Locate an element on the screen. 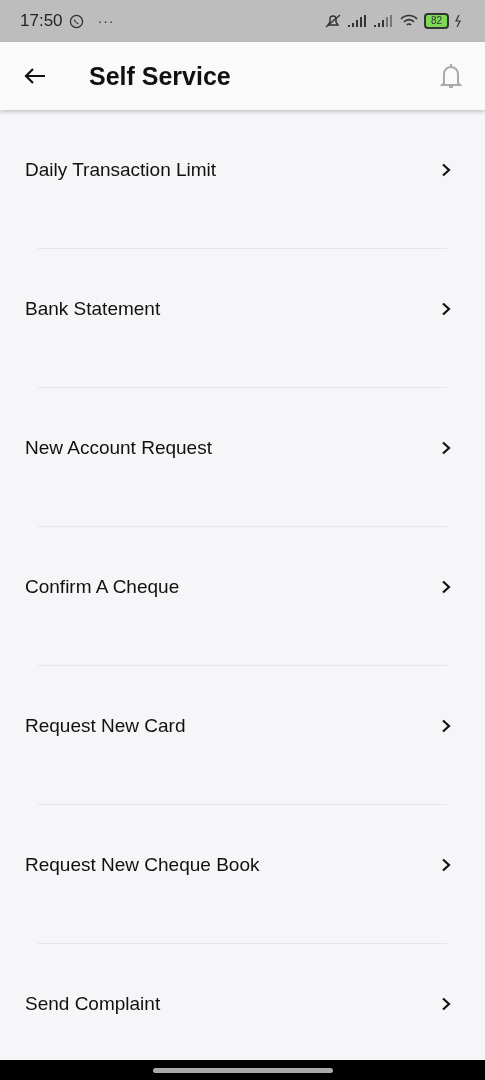 This screenshot has height=1080, width=485. menu-item: Request New Card is located at coordinates (242, 735).